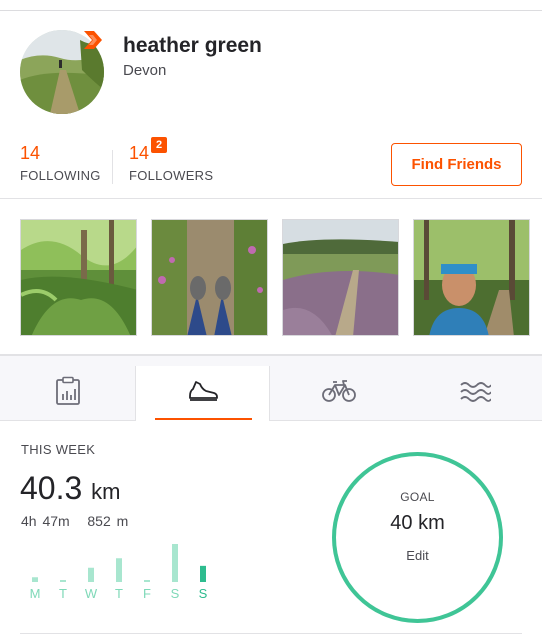  I want to click on clipboard-chart-icon, so click(68, 393).